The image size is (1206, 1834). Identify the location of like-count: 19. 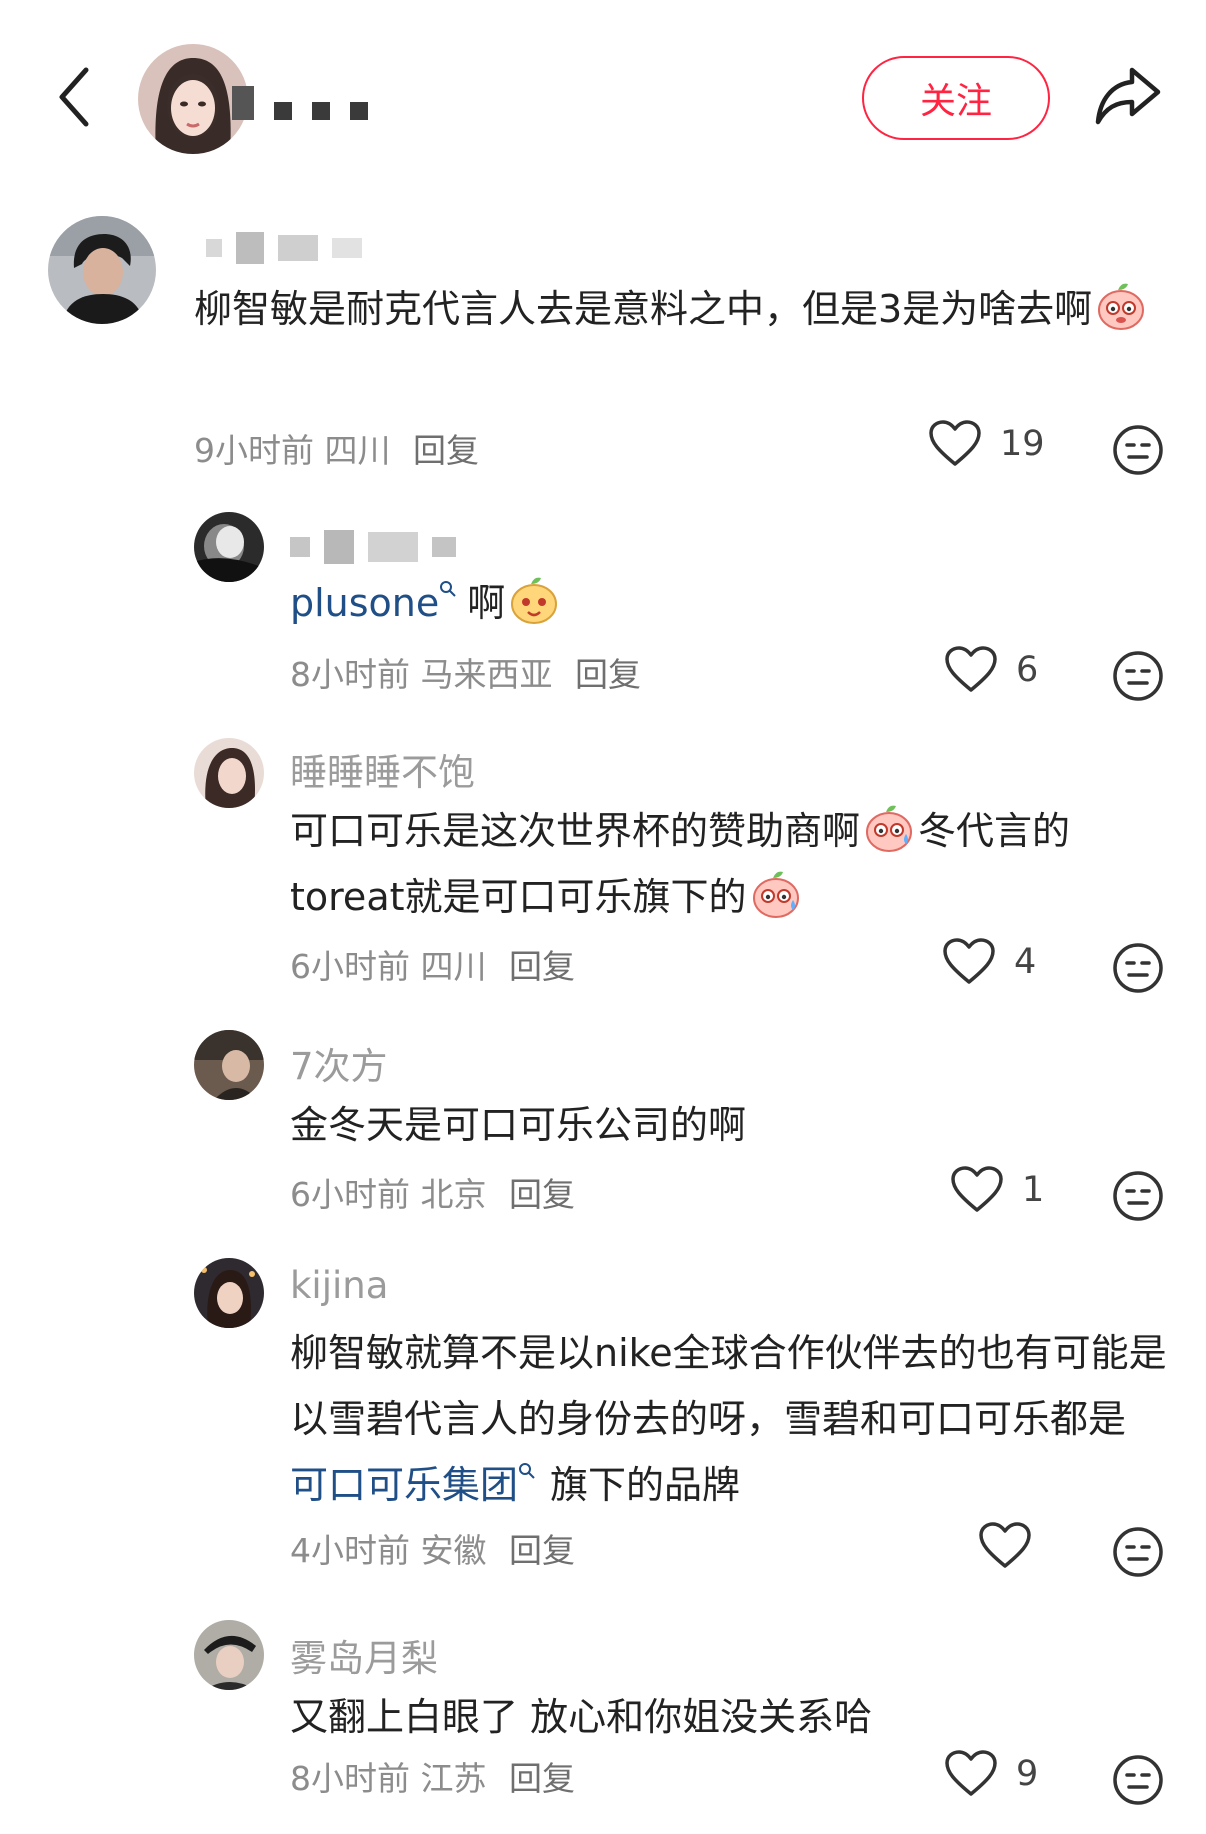
(1022, 444).